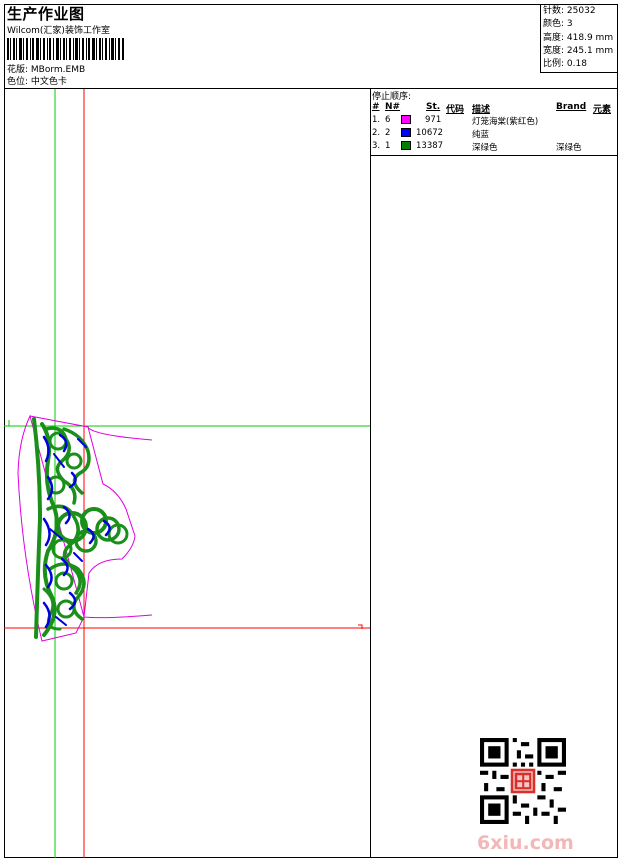  Describe the element at coordinates (494, 155) in the screenshot. I see `panel-divider` at that location.